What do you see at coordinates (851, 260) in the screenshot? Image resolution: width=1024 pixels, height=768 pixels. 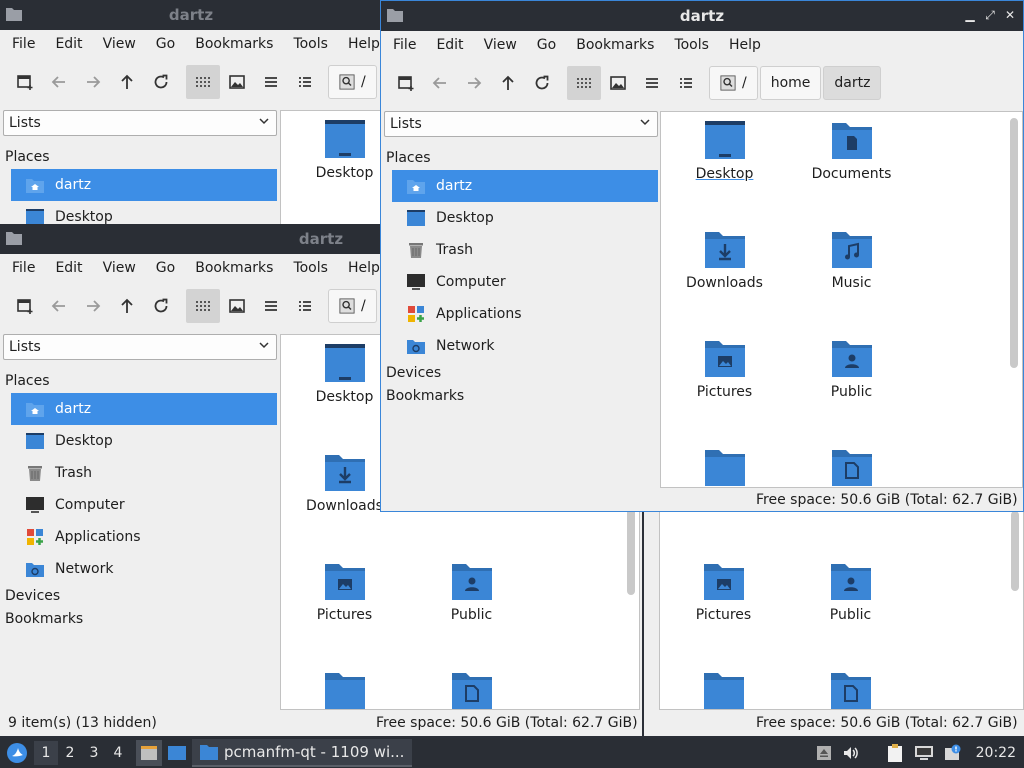 I see `file-item-music: Music` at bounding box center [851, 260].